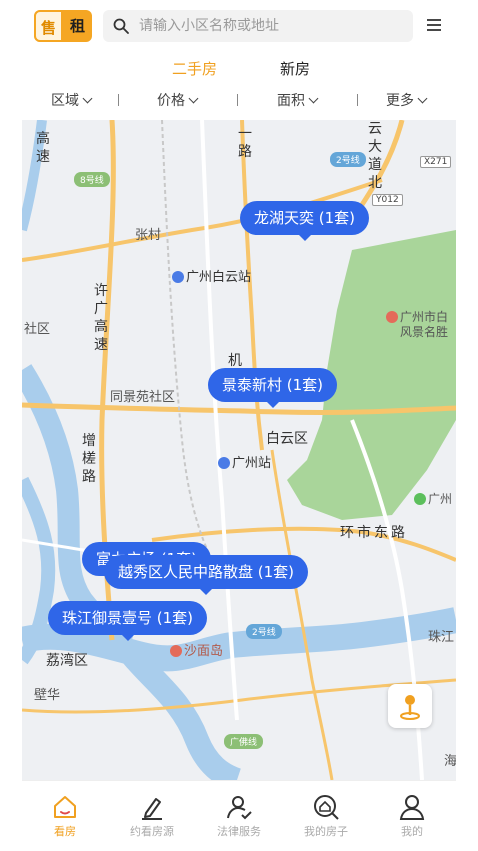  I want to click on filter-label: 价格, so click(171, 101).